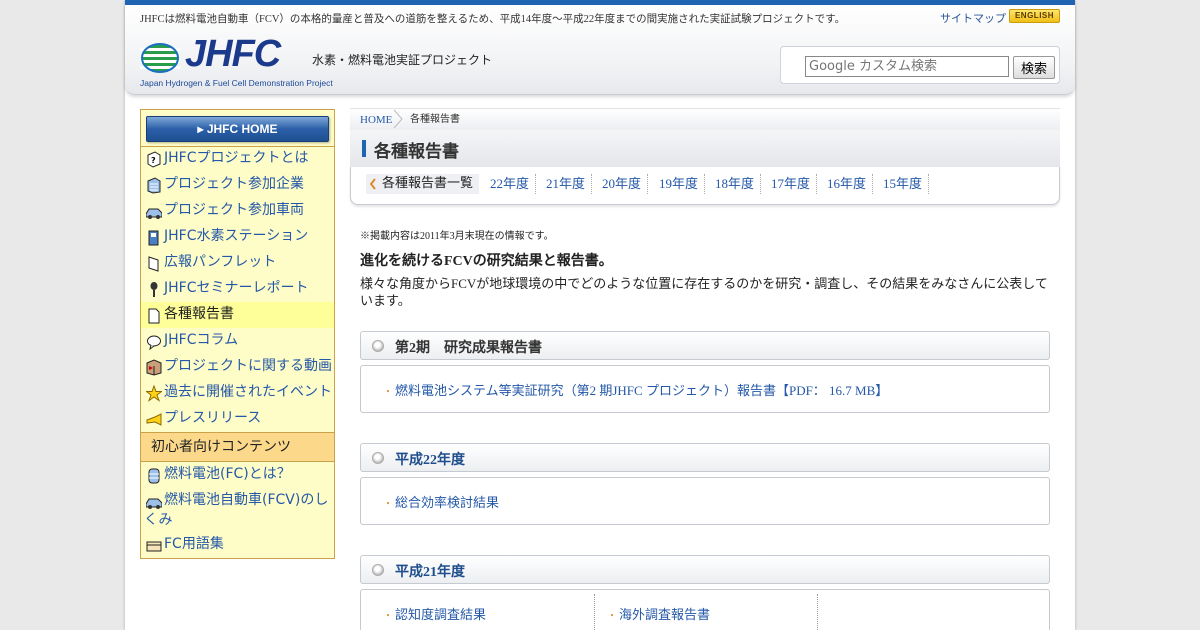 This screenshot has width=1200, height=630. I want to click on sitemap-link: サイトマップ, so click(973, 18).